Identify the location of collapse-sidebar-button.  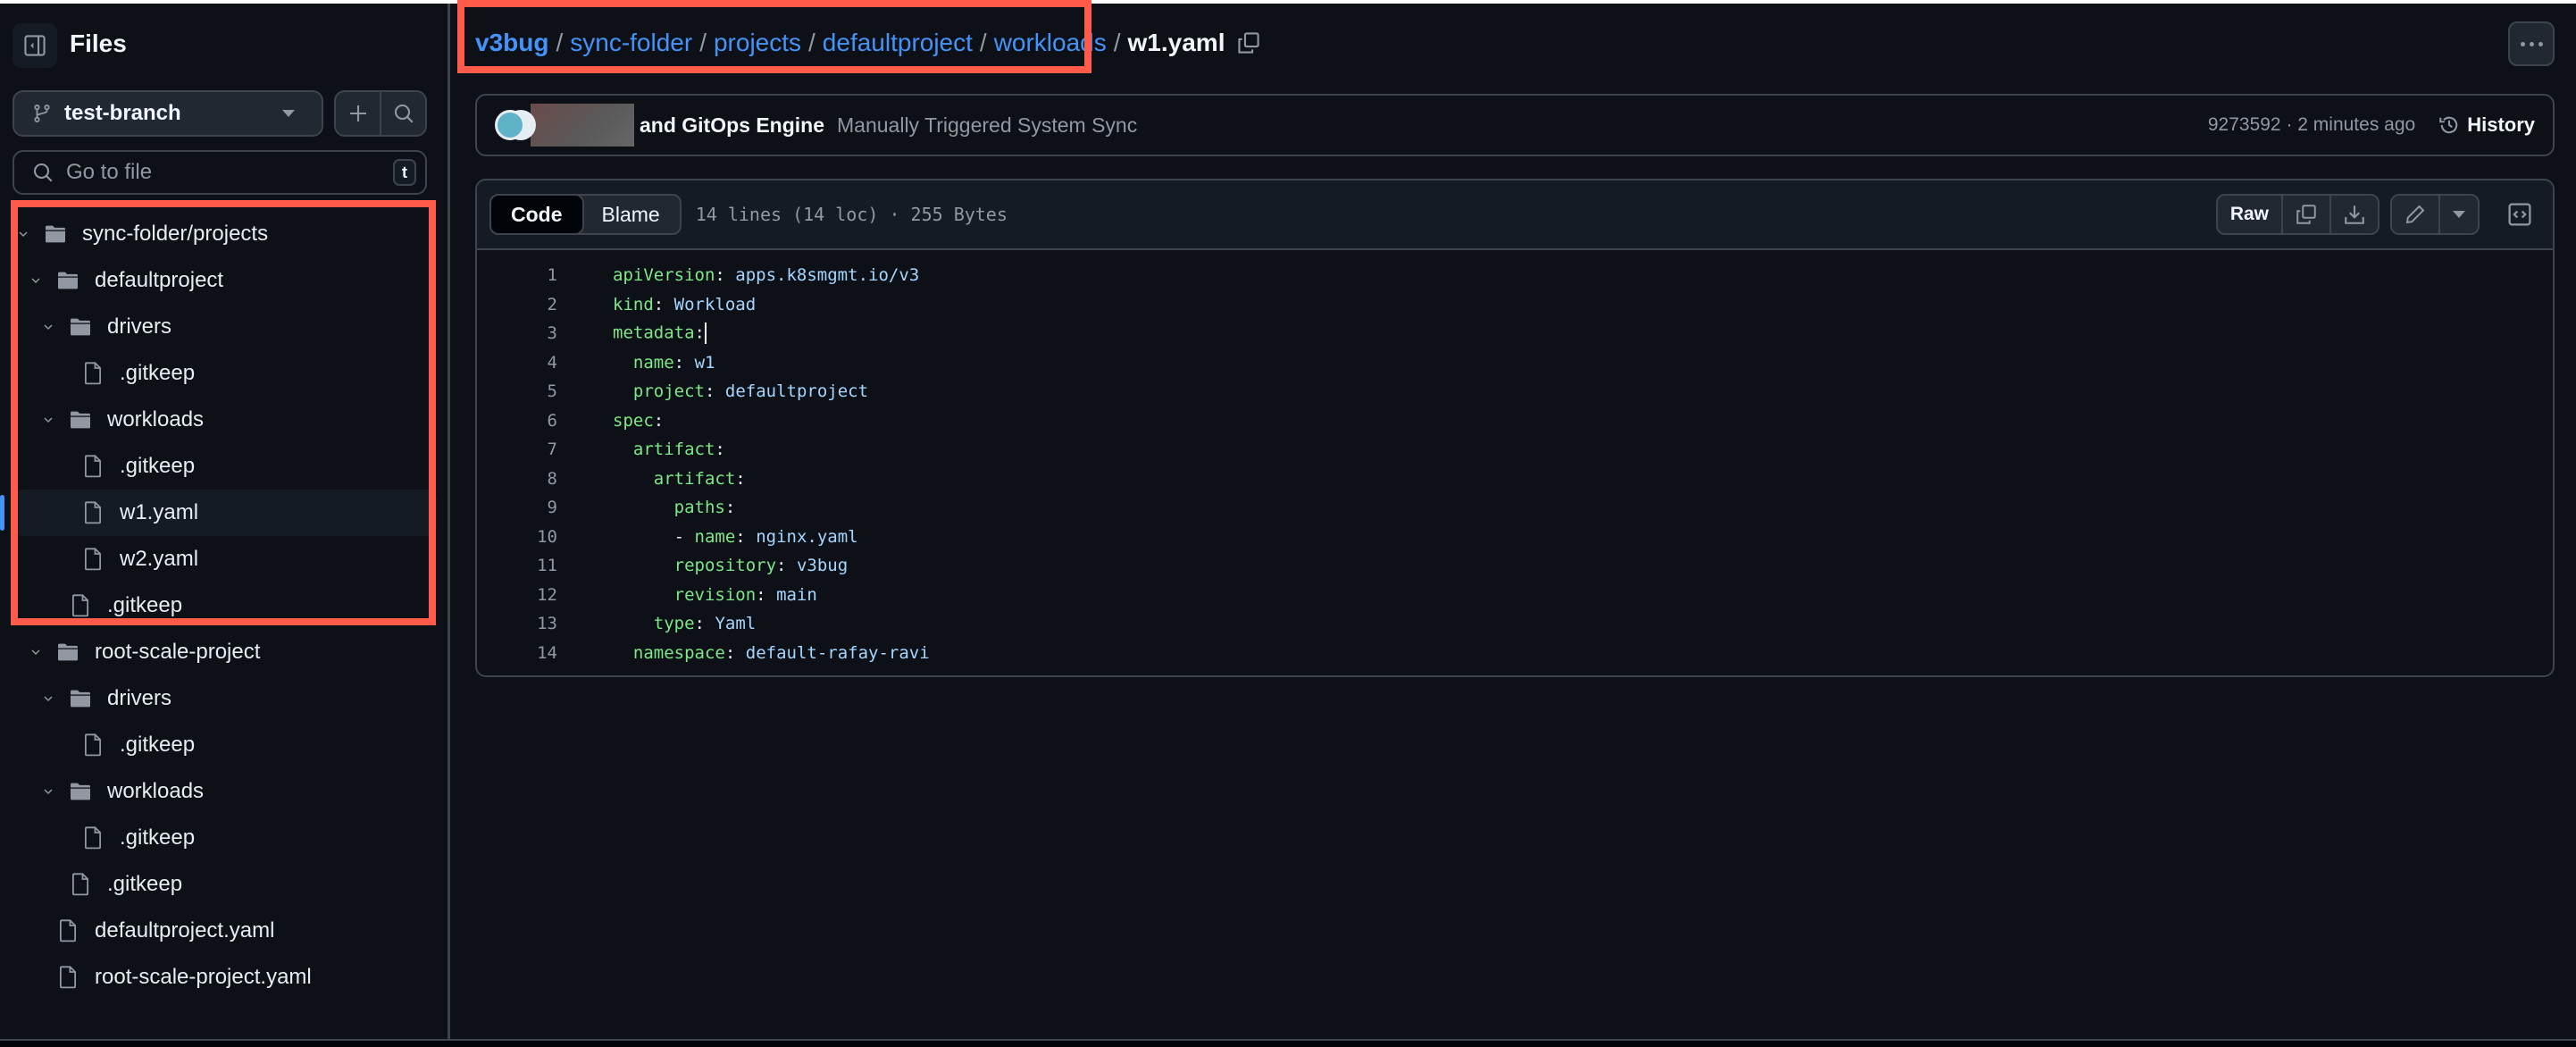
(35, 46).